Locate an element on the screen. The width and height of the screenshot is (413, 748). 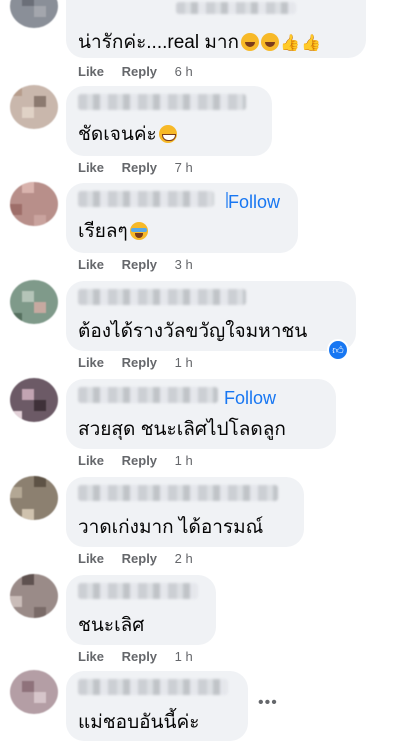
comment-bubble: วาดเก่งมาก ได้อารมณ์ is located at coordinates (185, 512).